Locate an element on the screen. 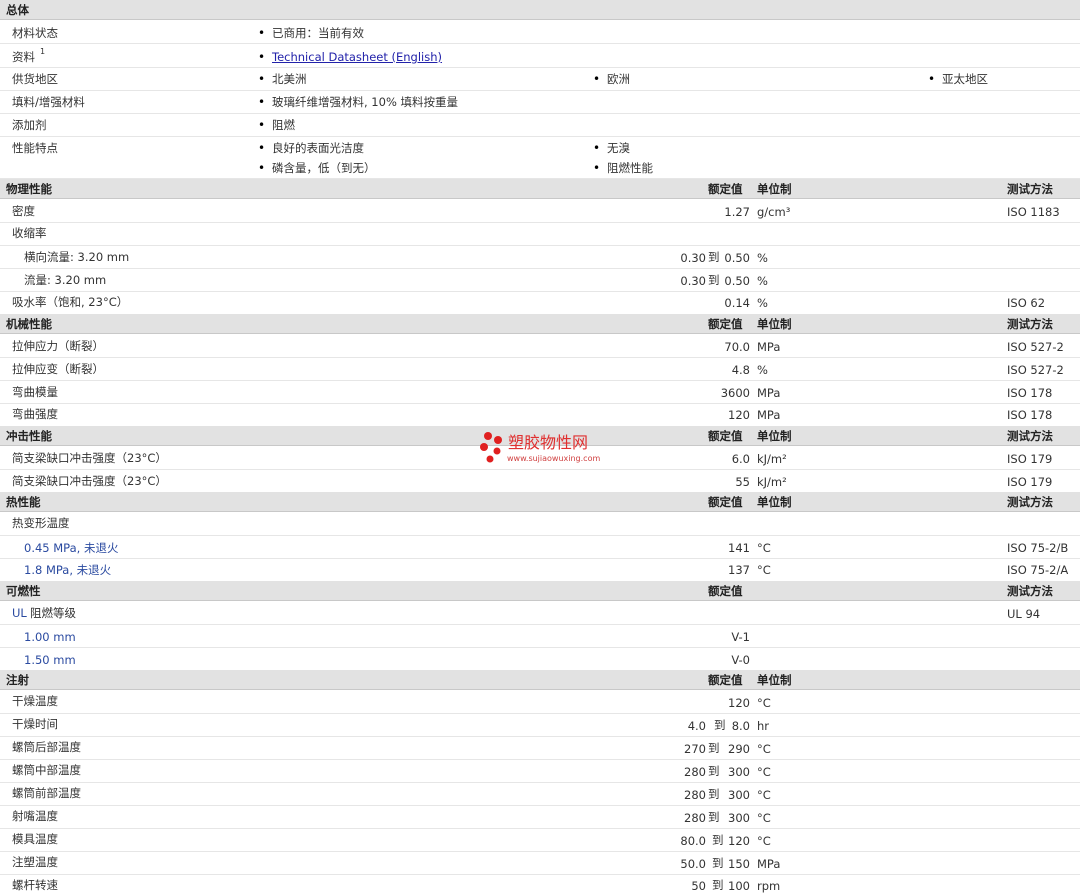 The image size is (1080, 895). row-value: 4.8 is located at coordinates (740, 370).